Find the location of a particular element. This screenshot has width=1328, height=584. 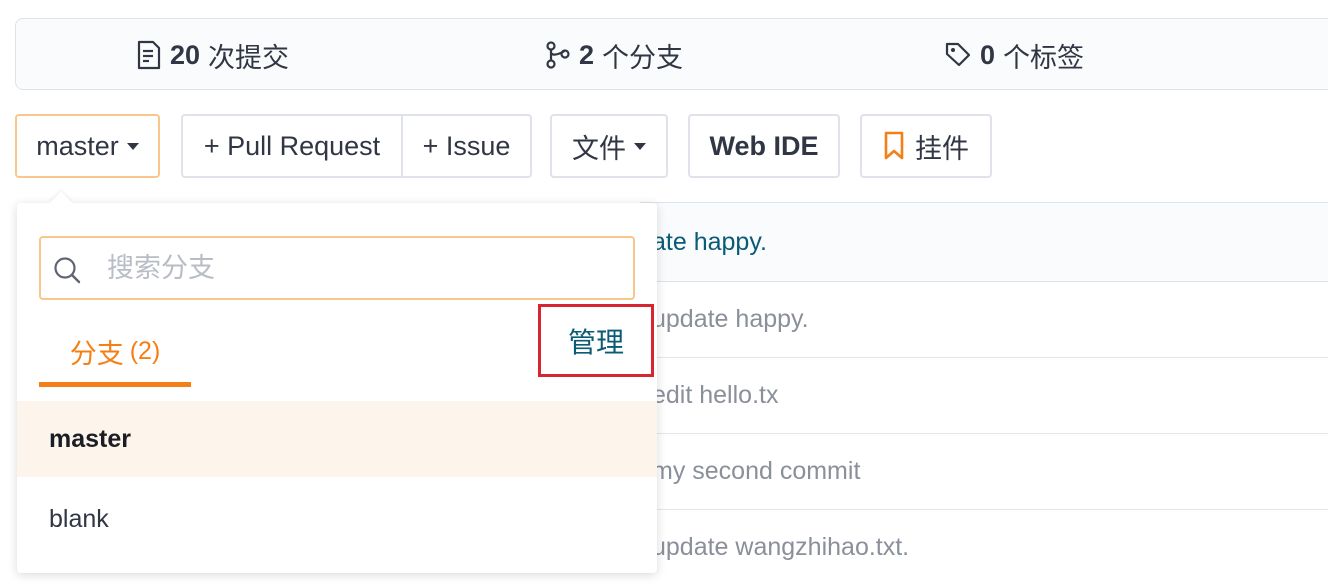

repo-stats-bar: 20 次提交 2 个分支 0 个标签 is located at coordinates (671, 54).